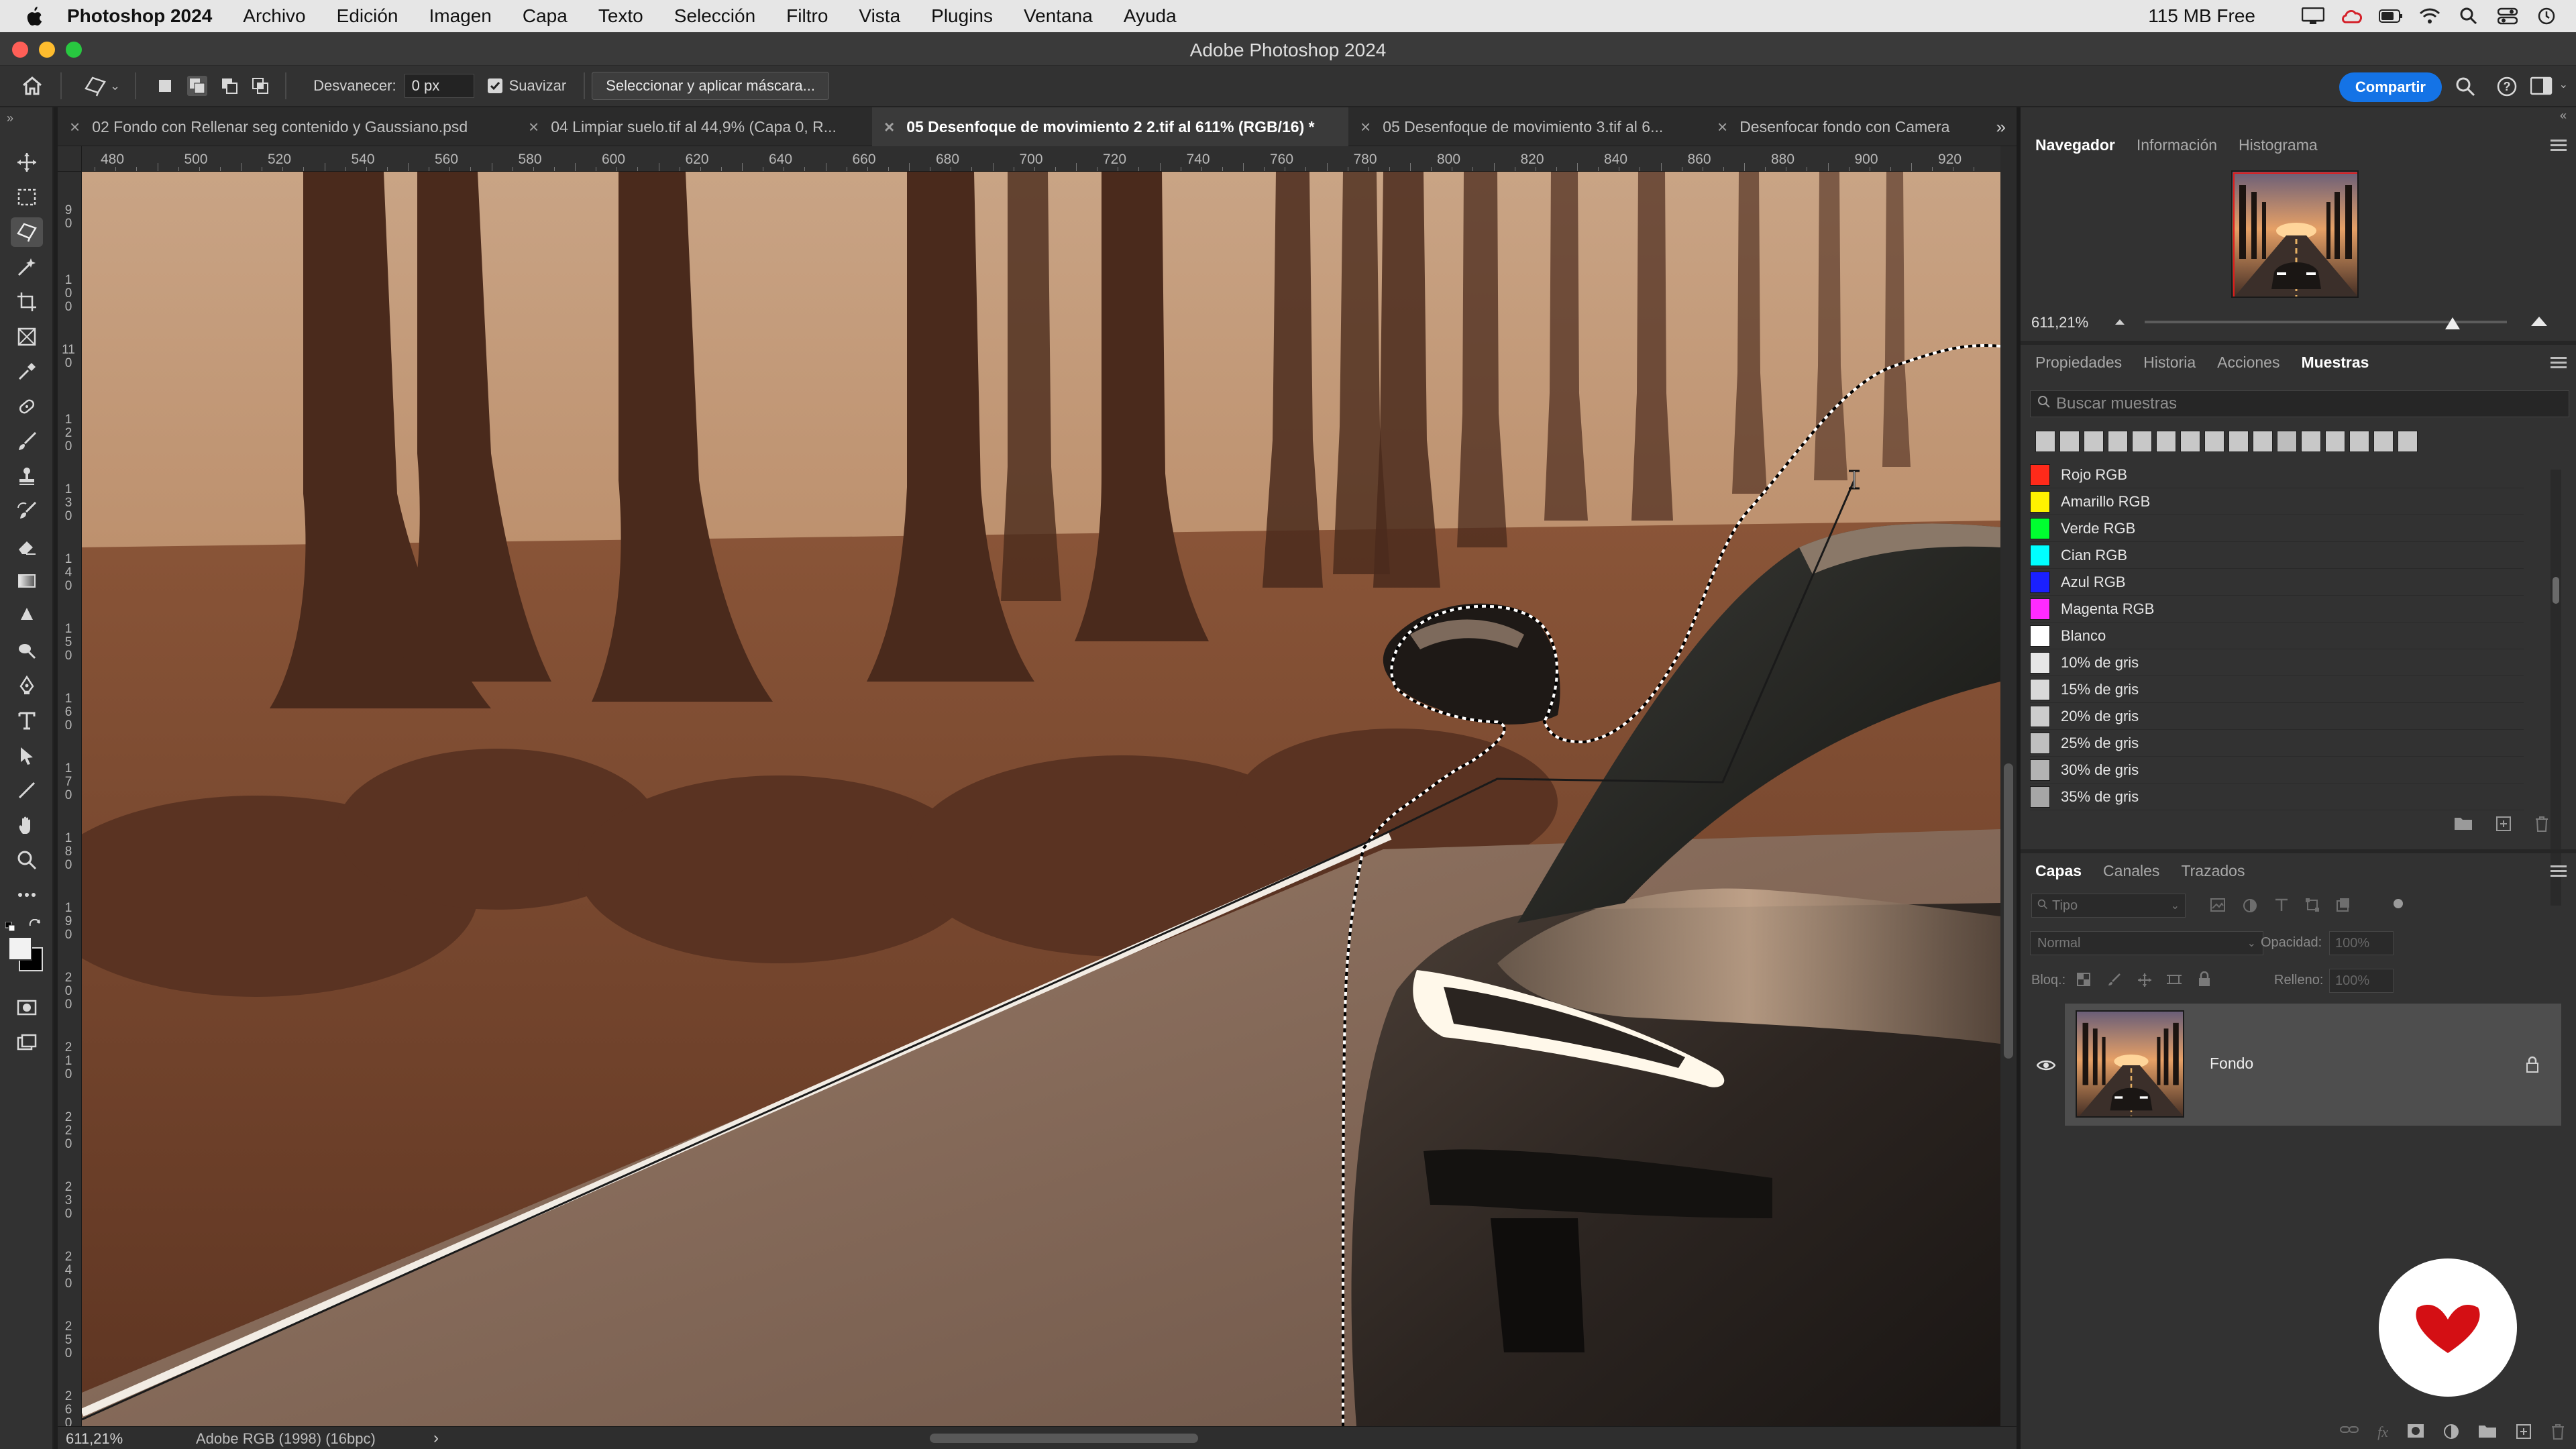 The height and width of the screenshot is (1449, 2576). I want to click on line-tool-icon, so click(27, 790).